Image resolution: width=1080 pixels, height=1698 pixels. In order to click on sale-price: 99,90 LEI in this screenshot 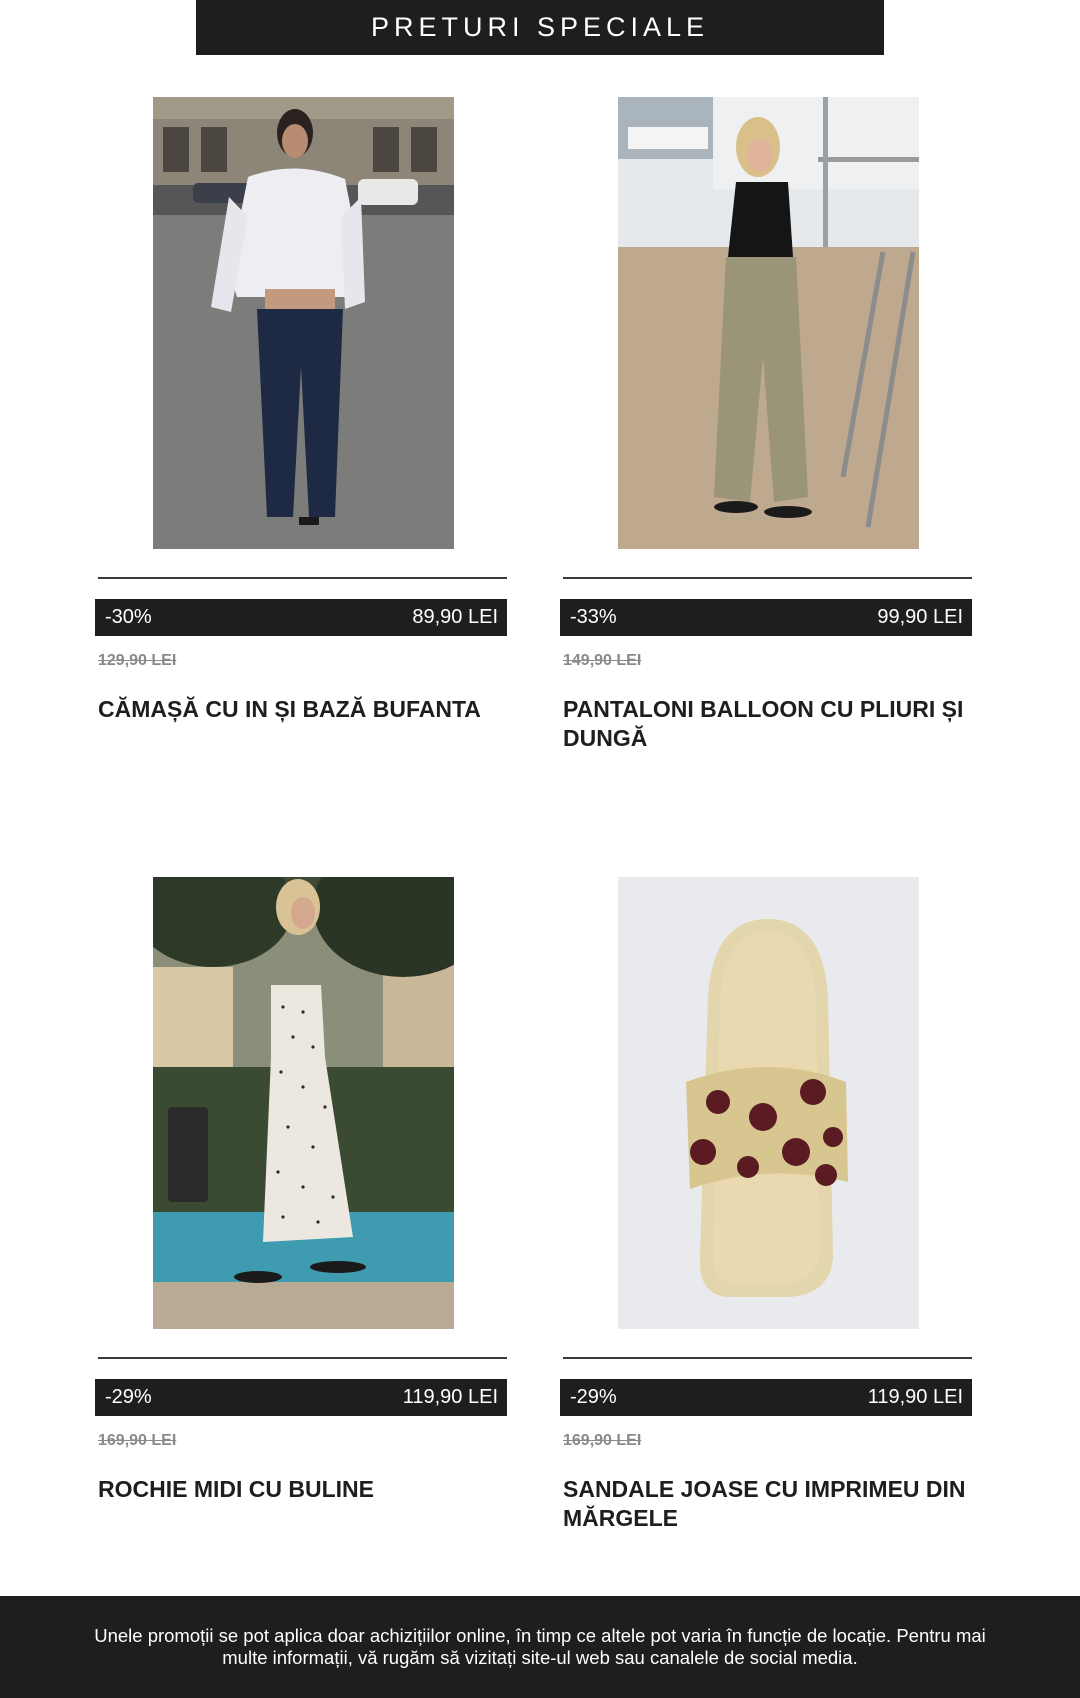, I will do `click(920, 617)`.